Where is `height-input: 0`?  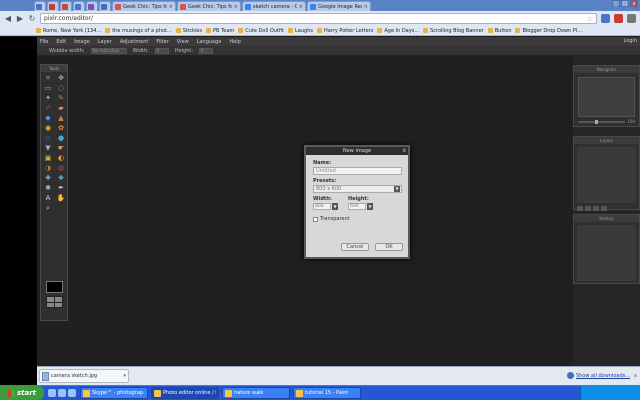
height-input: 0 is located at coordinates (206, 50).